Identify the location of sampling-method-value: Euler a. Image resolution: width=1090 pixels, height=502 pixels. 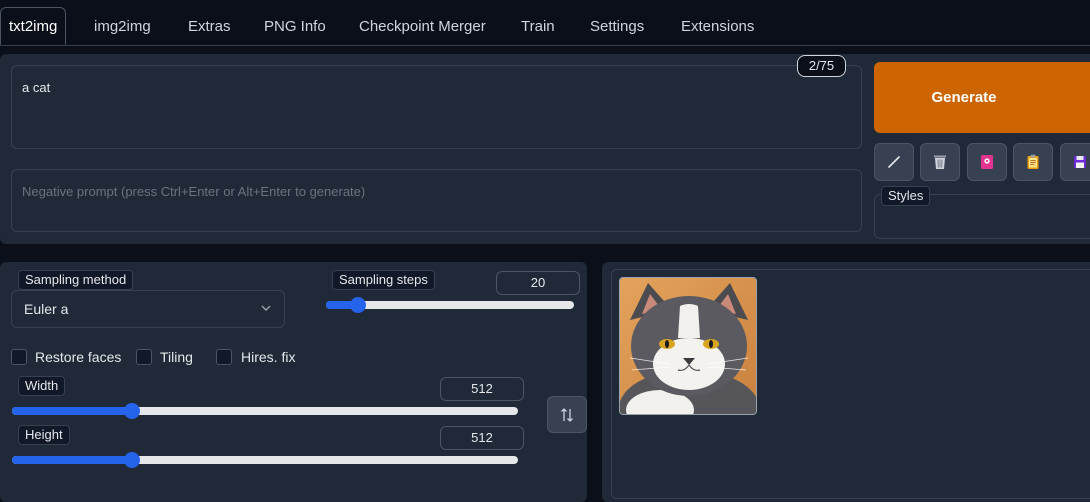
(46, 309).